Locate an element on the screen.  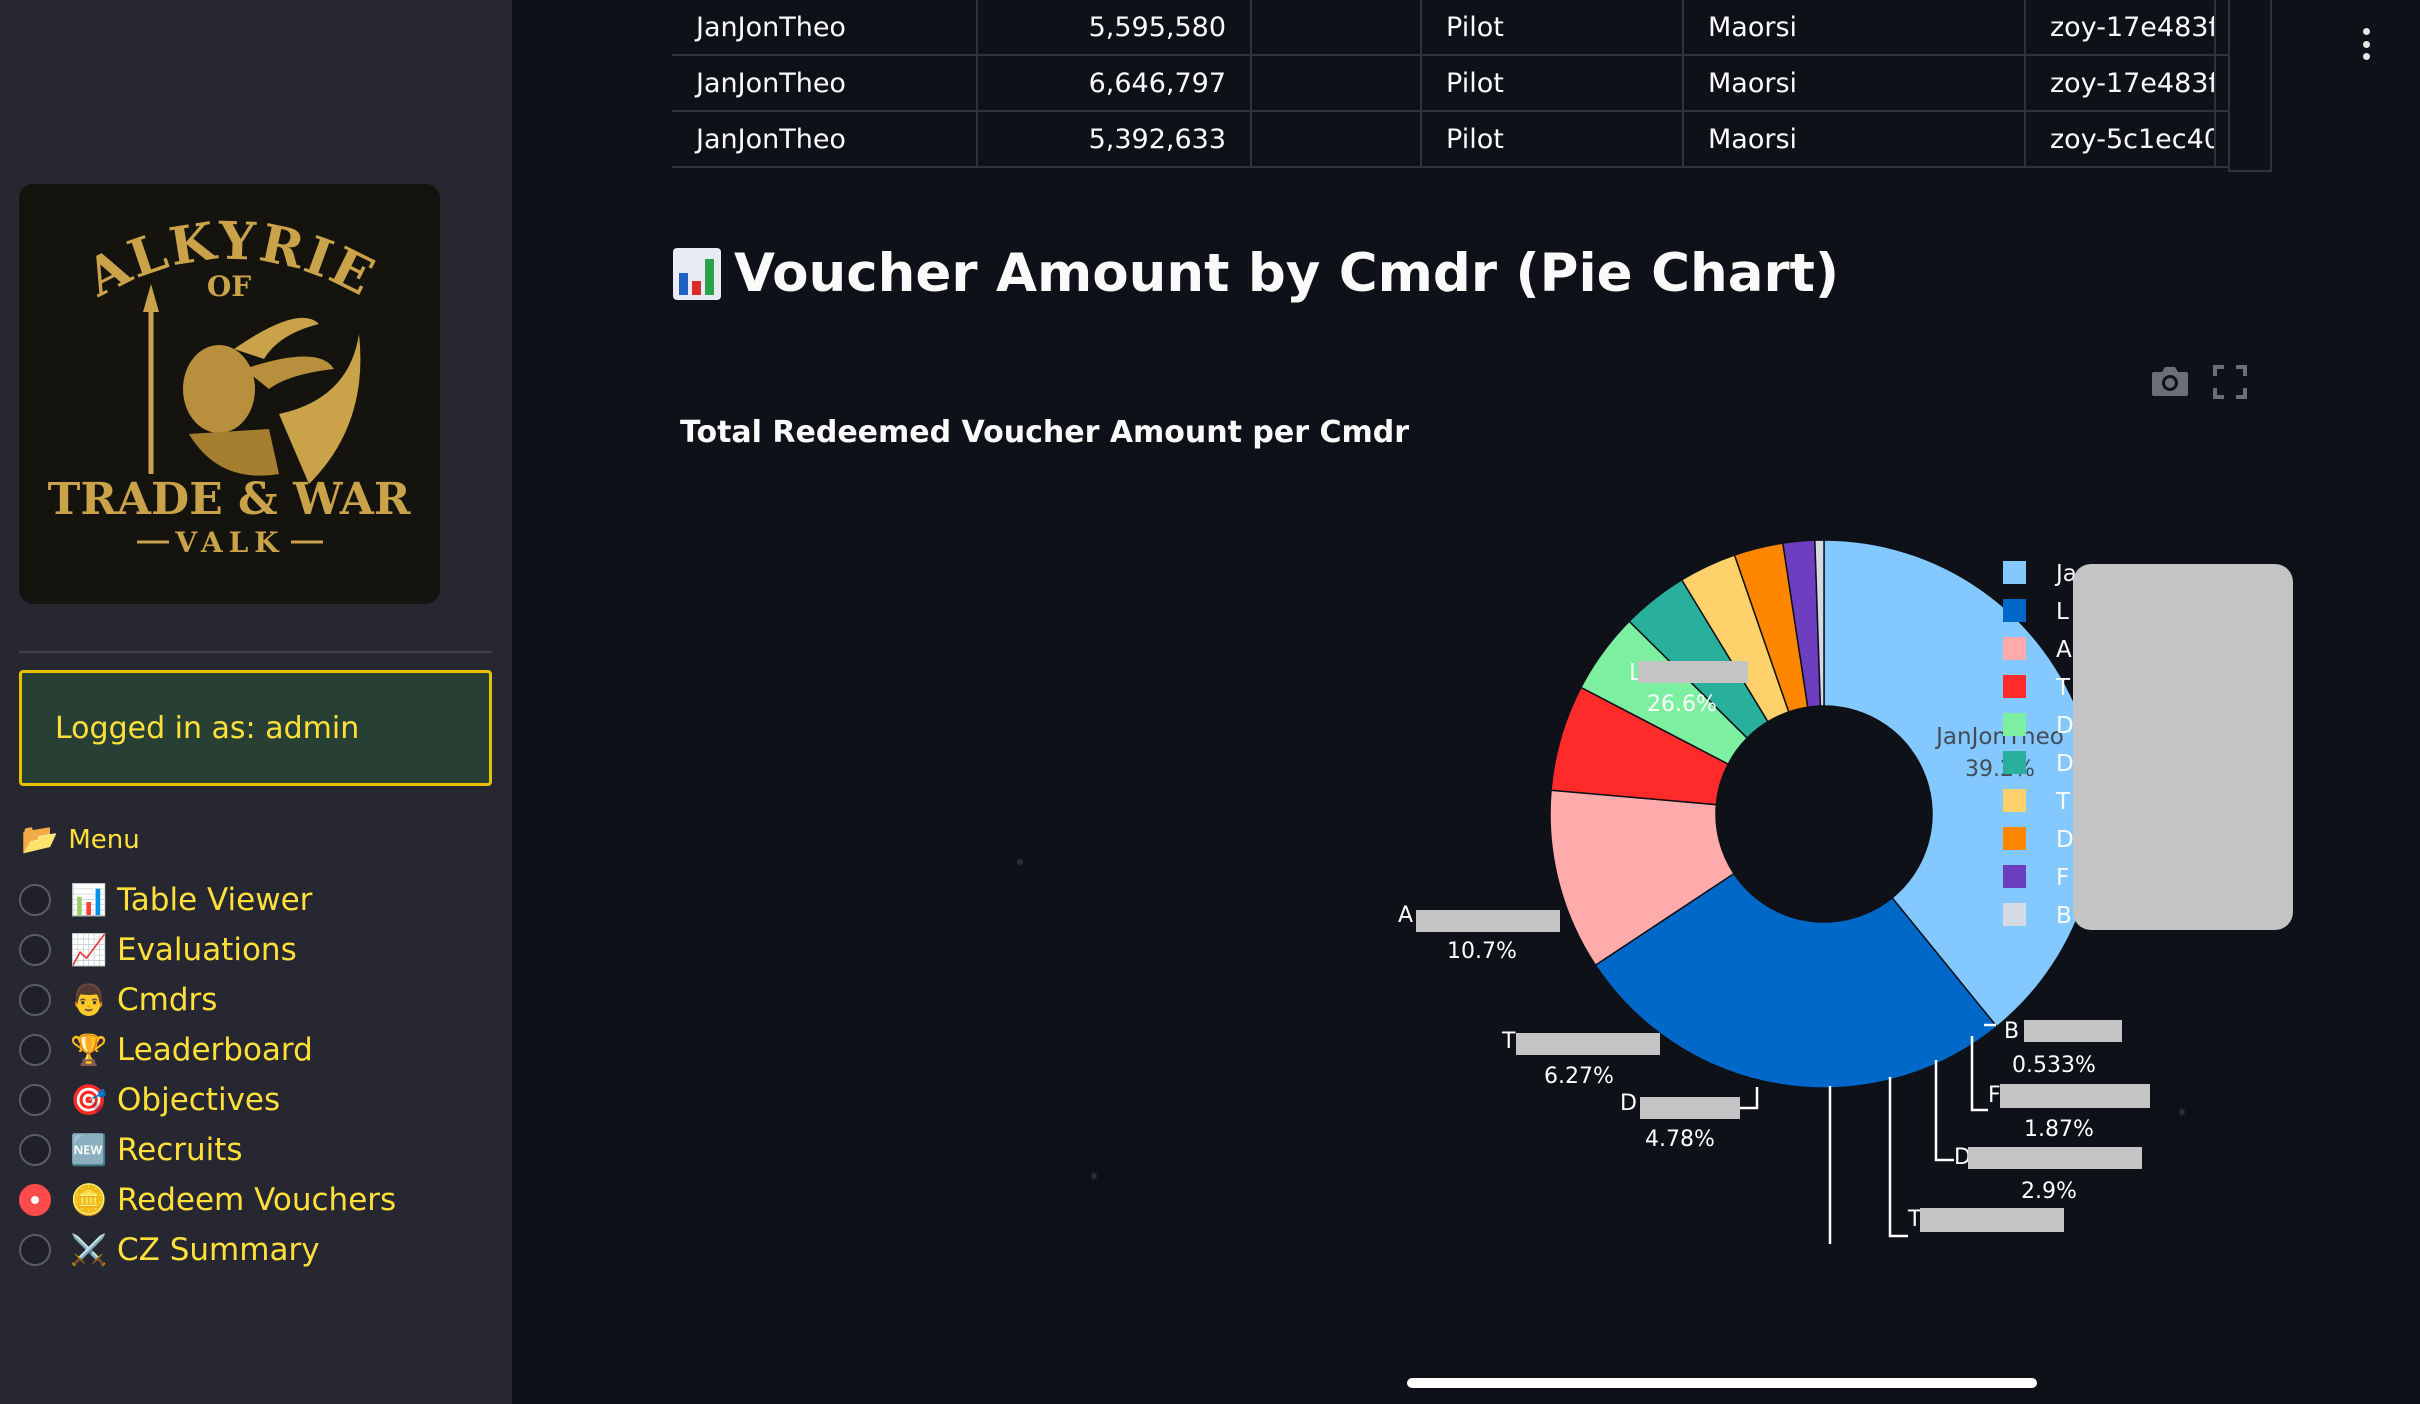
menu-item-label: Objectives is located at coordinates (199, 1100).